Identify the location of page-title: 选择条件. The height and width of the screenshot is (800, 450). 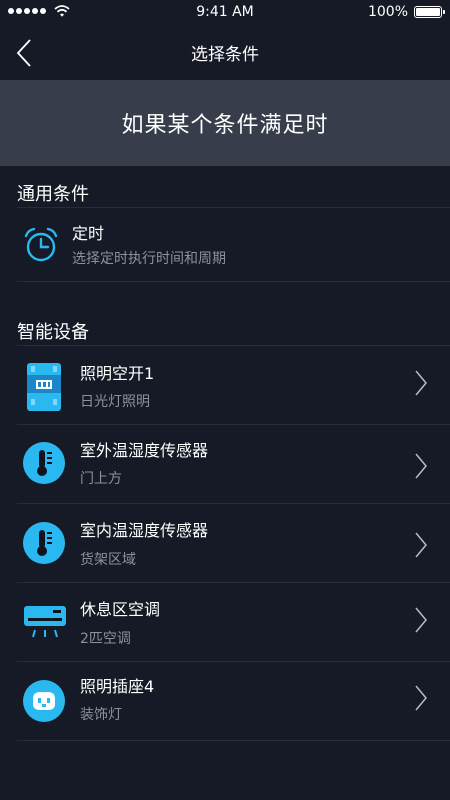
(225, 55).